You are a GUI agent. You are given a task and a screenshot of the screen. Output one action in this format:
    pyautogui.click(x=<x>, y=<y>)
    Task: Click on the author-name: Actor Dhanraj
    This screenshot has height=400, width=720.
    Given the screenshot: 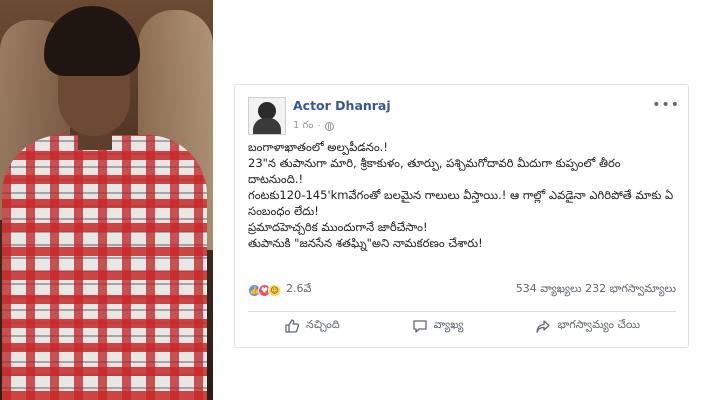 What is the action you would take?
    pyautogui.click(x=342, y=105)
    